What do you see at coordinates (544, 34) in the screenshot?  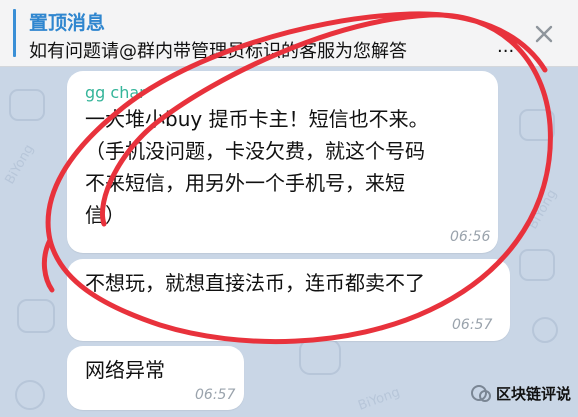 I see `close-icon` at bounding box center [544, 34].